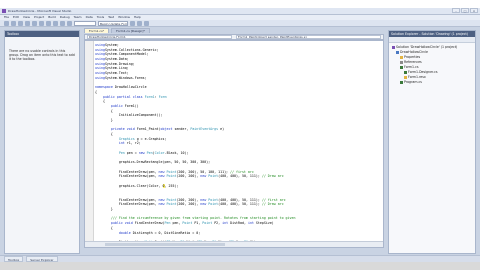 The image size is (480, 270). Describe the element at coordinates (89, 144) in the screenshot. I see `editor-margin` at that location.